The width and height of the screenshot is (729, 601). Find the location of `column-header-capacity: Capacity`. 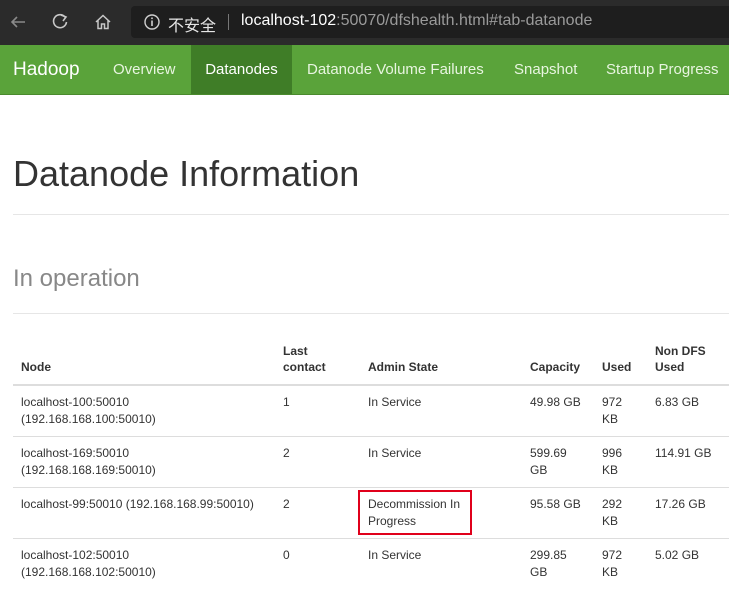

column-header-capacity: Capacity is located at coordinates (555, 367).